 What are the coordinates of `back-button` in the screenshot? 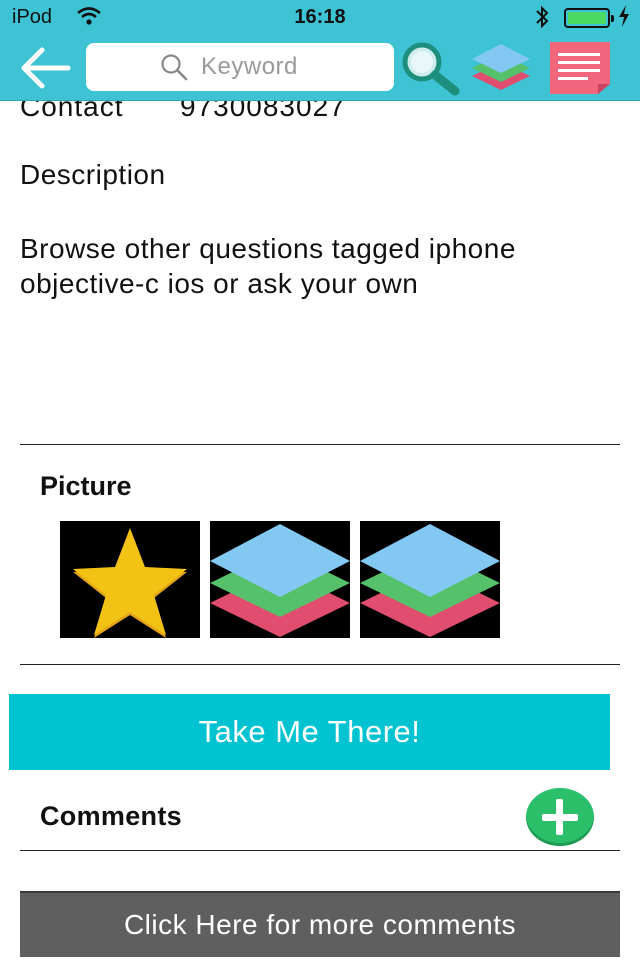 It's located at (44, 68).